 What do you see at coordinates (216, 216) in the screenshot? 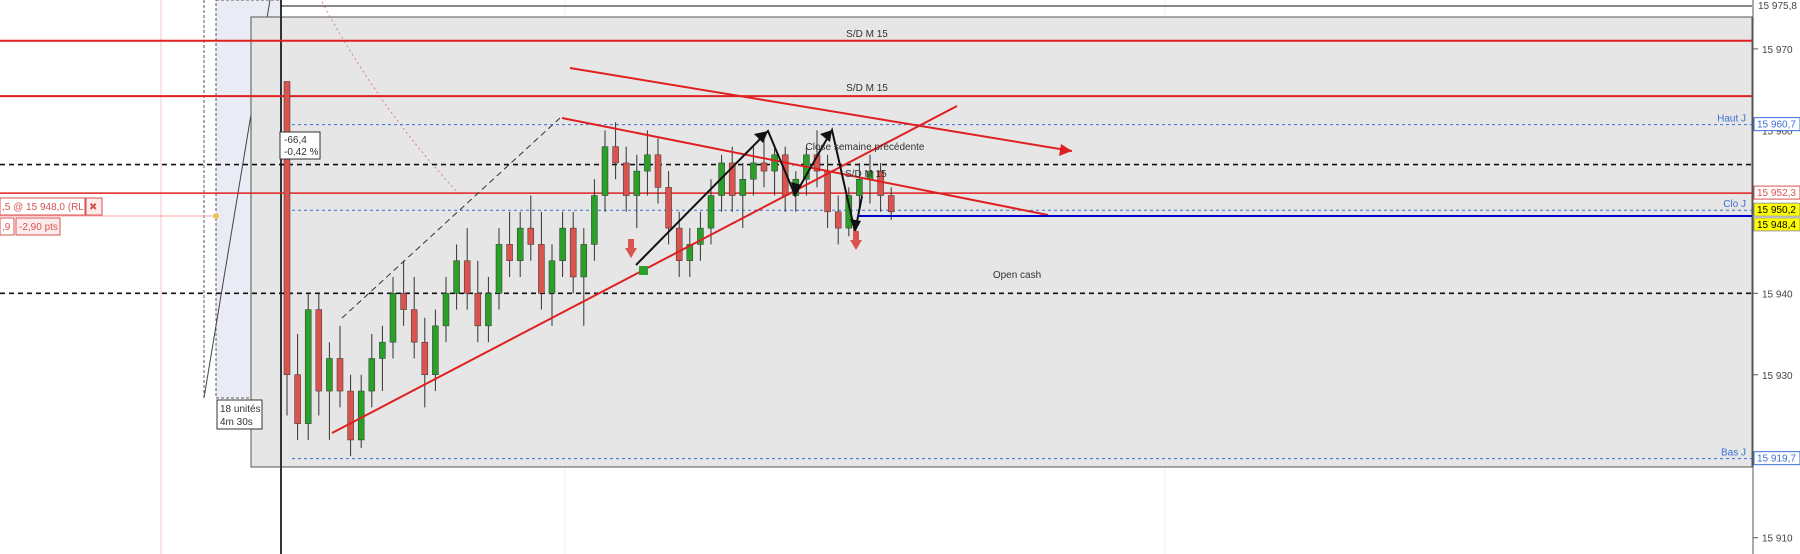
I see `order-anchor` at bounding box center [216, 216].